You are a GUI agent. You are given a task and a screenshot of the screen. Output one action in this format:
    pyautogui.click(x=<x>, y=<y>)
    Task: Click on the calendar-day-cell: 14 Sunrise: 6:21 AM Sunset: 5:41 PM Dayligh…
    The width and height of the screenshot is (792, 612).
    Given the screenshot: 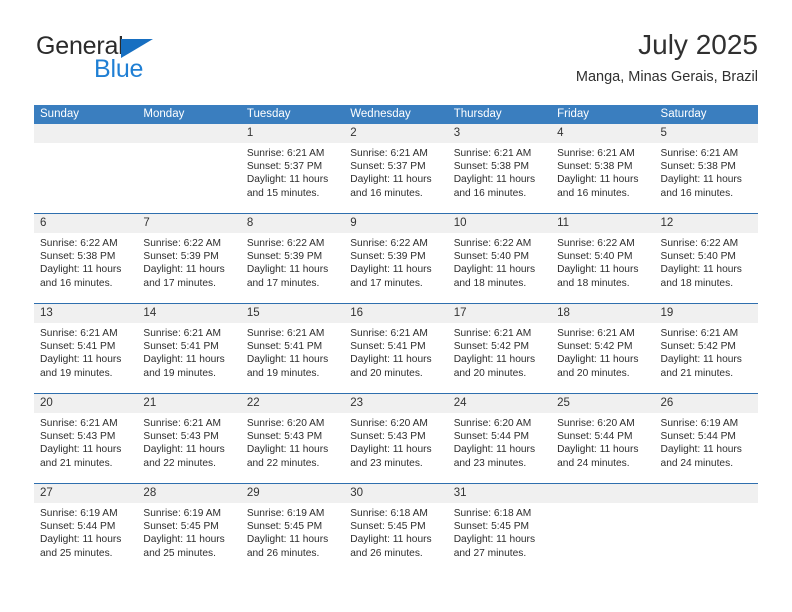 What is the action you would take?
    pyautogui.click(x=189, y=348)
    